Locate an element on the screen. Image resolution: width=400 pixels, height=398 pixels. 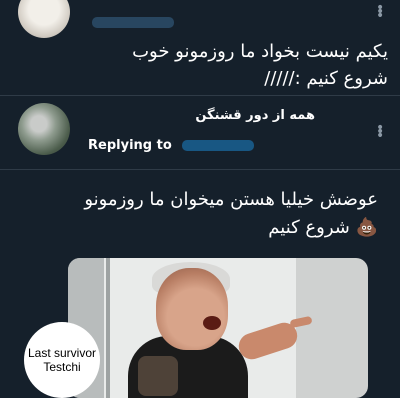
media-person-head is located at coordinates (192, 309).